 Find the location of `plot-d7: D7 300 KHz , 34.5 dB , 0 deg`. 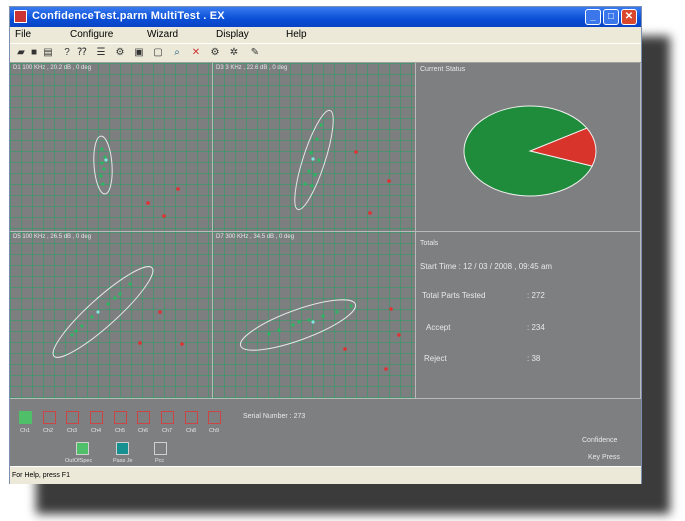

plot-d7: D7 300 KHz , 34.5 dB , 0 deg is located at coordinates (314, 315).